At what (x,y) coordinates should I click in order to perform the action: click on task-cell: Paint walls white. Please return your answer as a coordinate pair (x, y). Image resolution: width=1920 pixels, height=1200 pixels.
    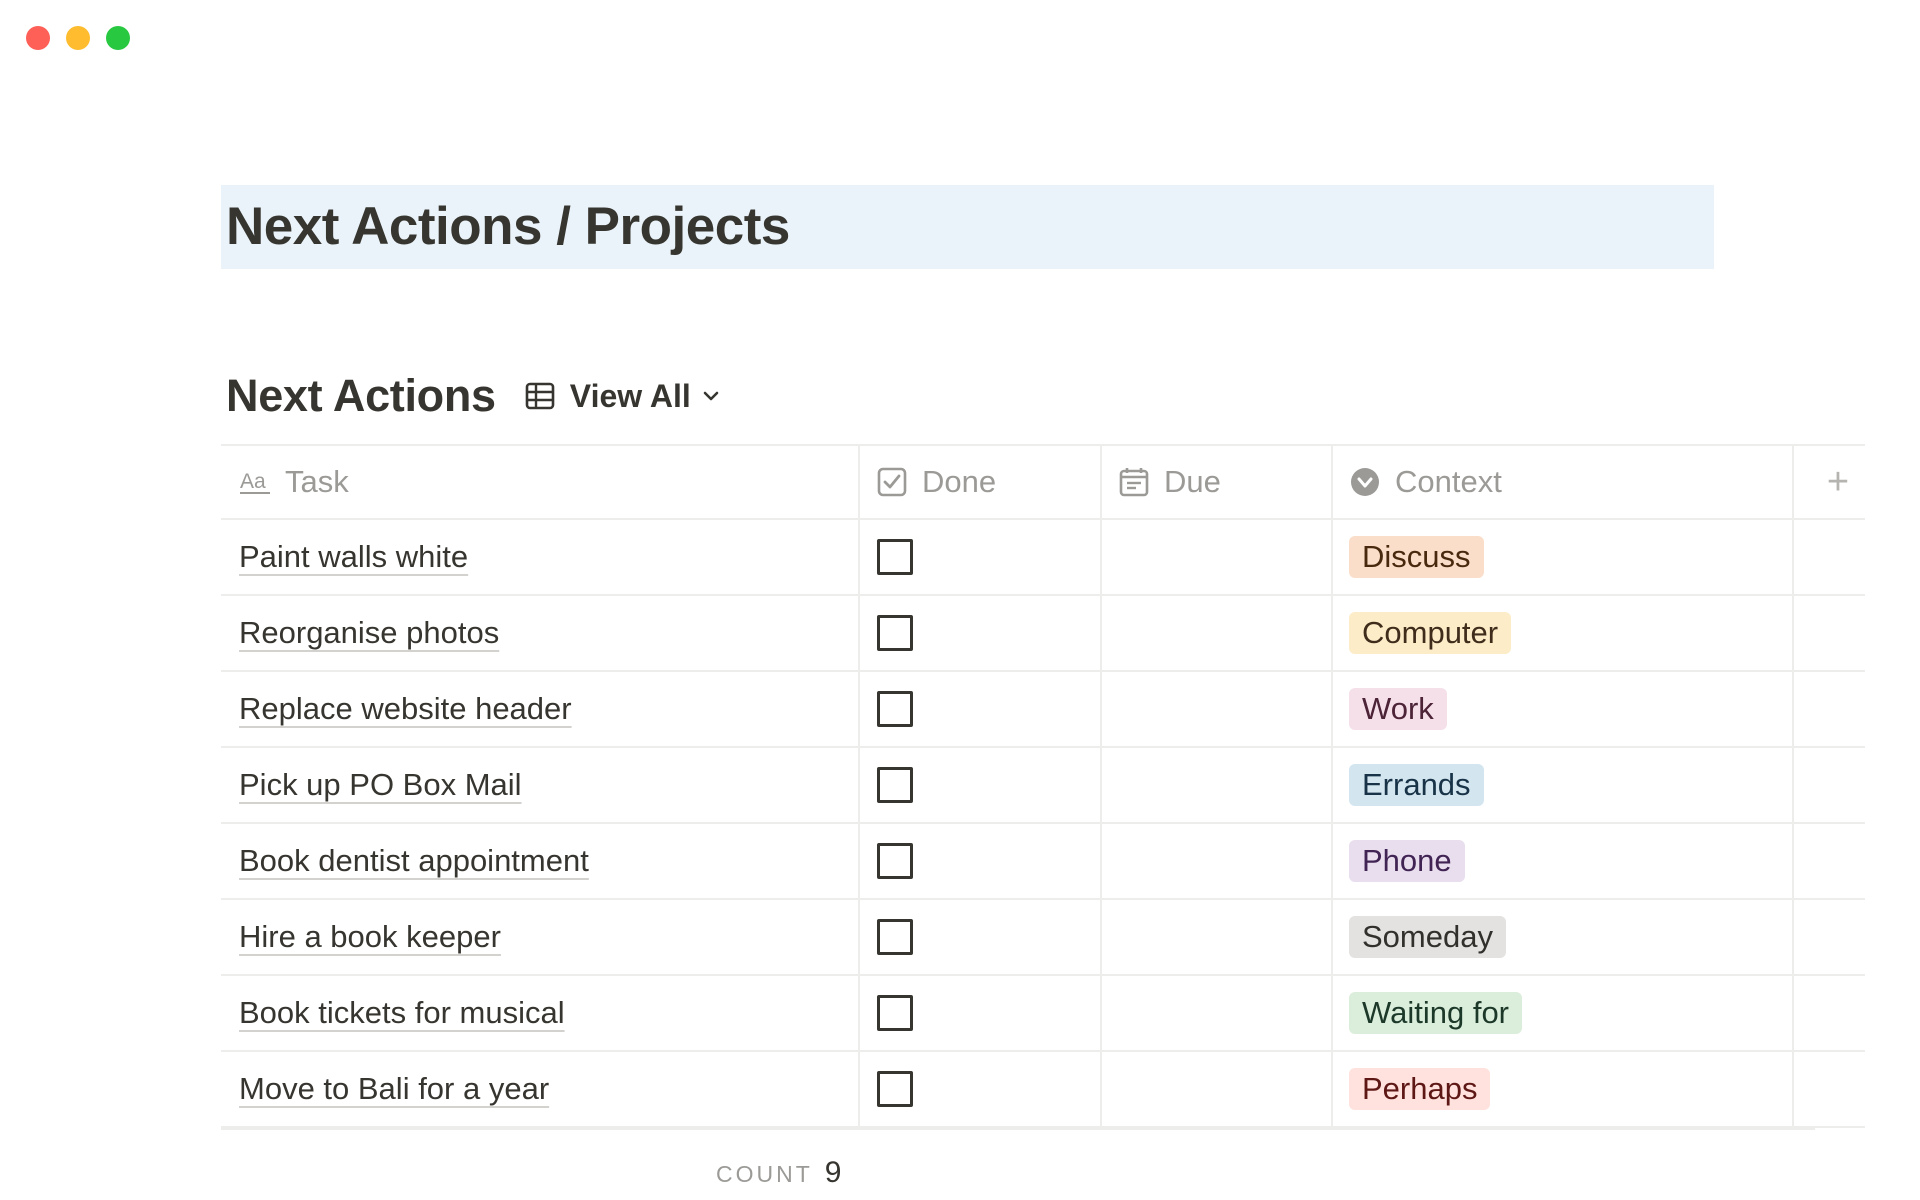
    Looking at the image, I should click on (353, 557).